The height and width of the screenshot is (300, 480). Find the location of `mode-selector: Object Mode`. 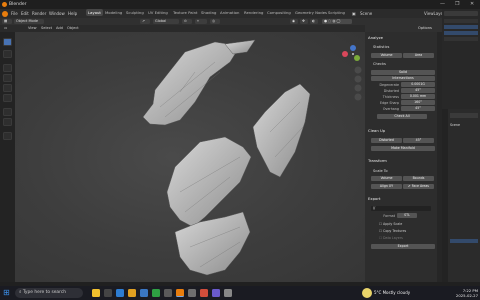

mode-selector: Object Mode is located at coordinates (29, 21).